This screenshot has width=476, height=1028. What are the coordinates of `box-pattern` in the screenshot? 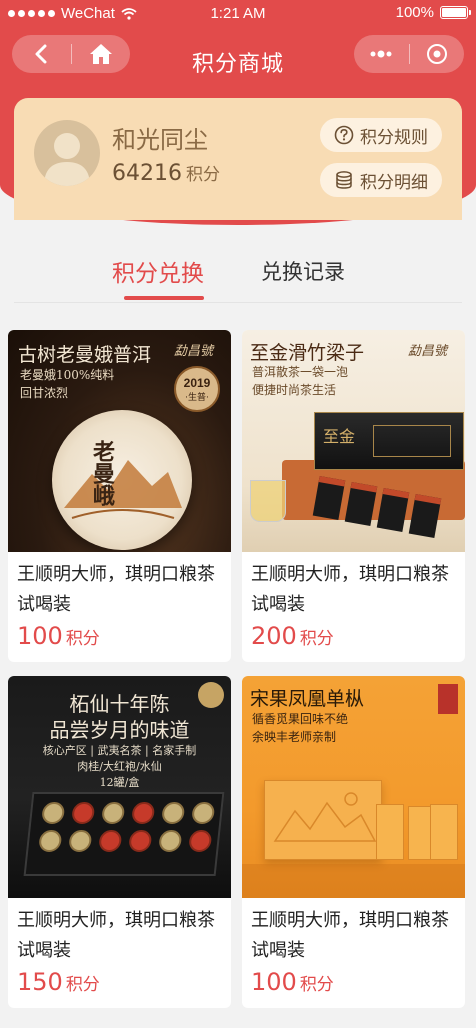 It's located at (412, 441).